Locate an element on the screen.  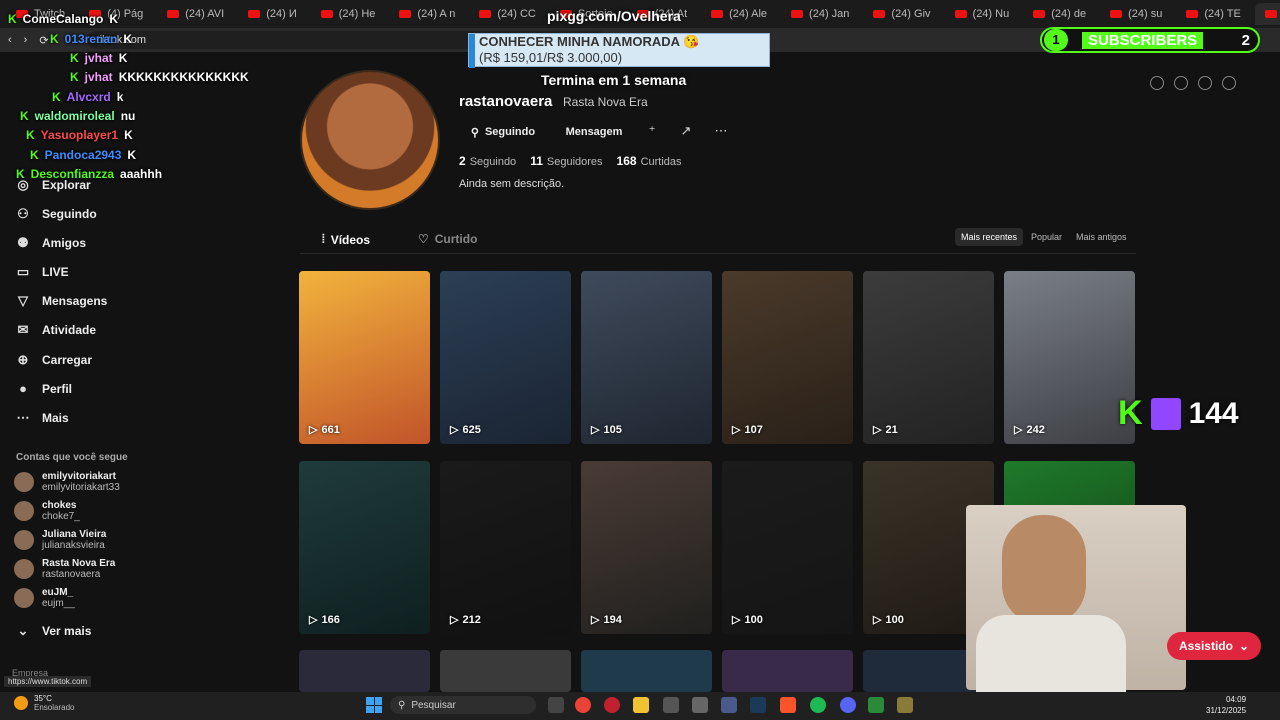
discord-alt-icon is located at coordinates (729, 705).